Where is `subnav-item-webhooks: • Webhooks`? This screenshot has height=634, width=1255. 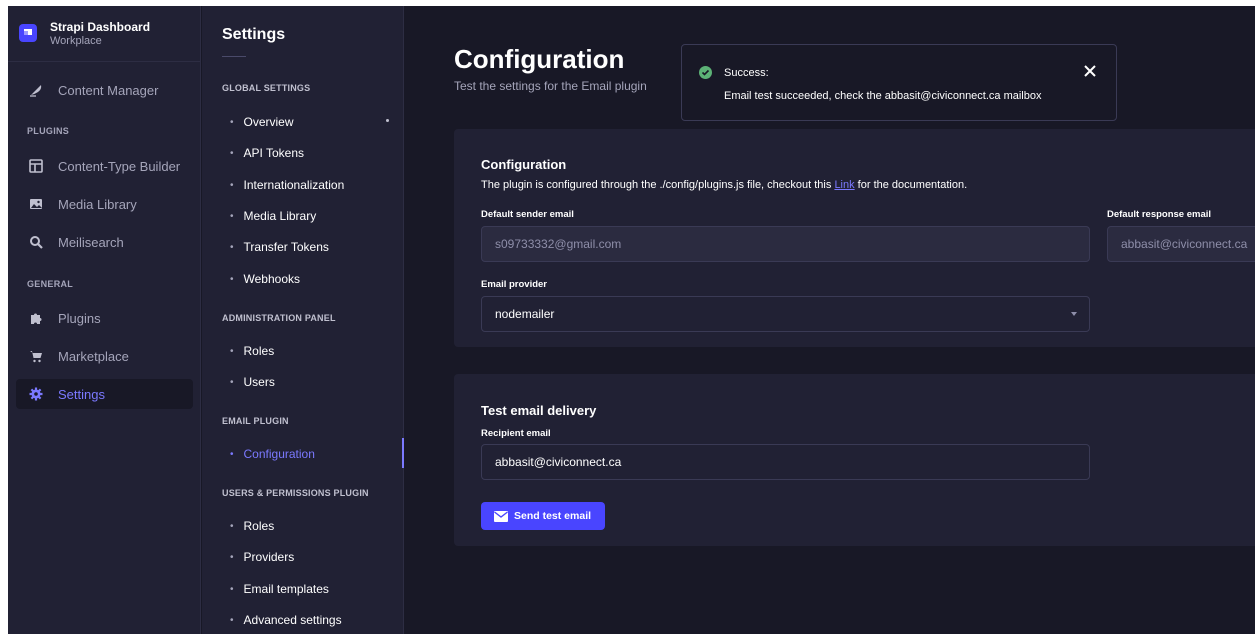
subnav-item-webhooks: • Webhooks is located at coordinates (313, 279).